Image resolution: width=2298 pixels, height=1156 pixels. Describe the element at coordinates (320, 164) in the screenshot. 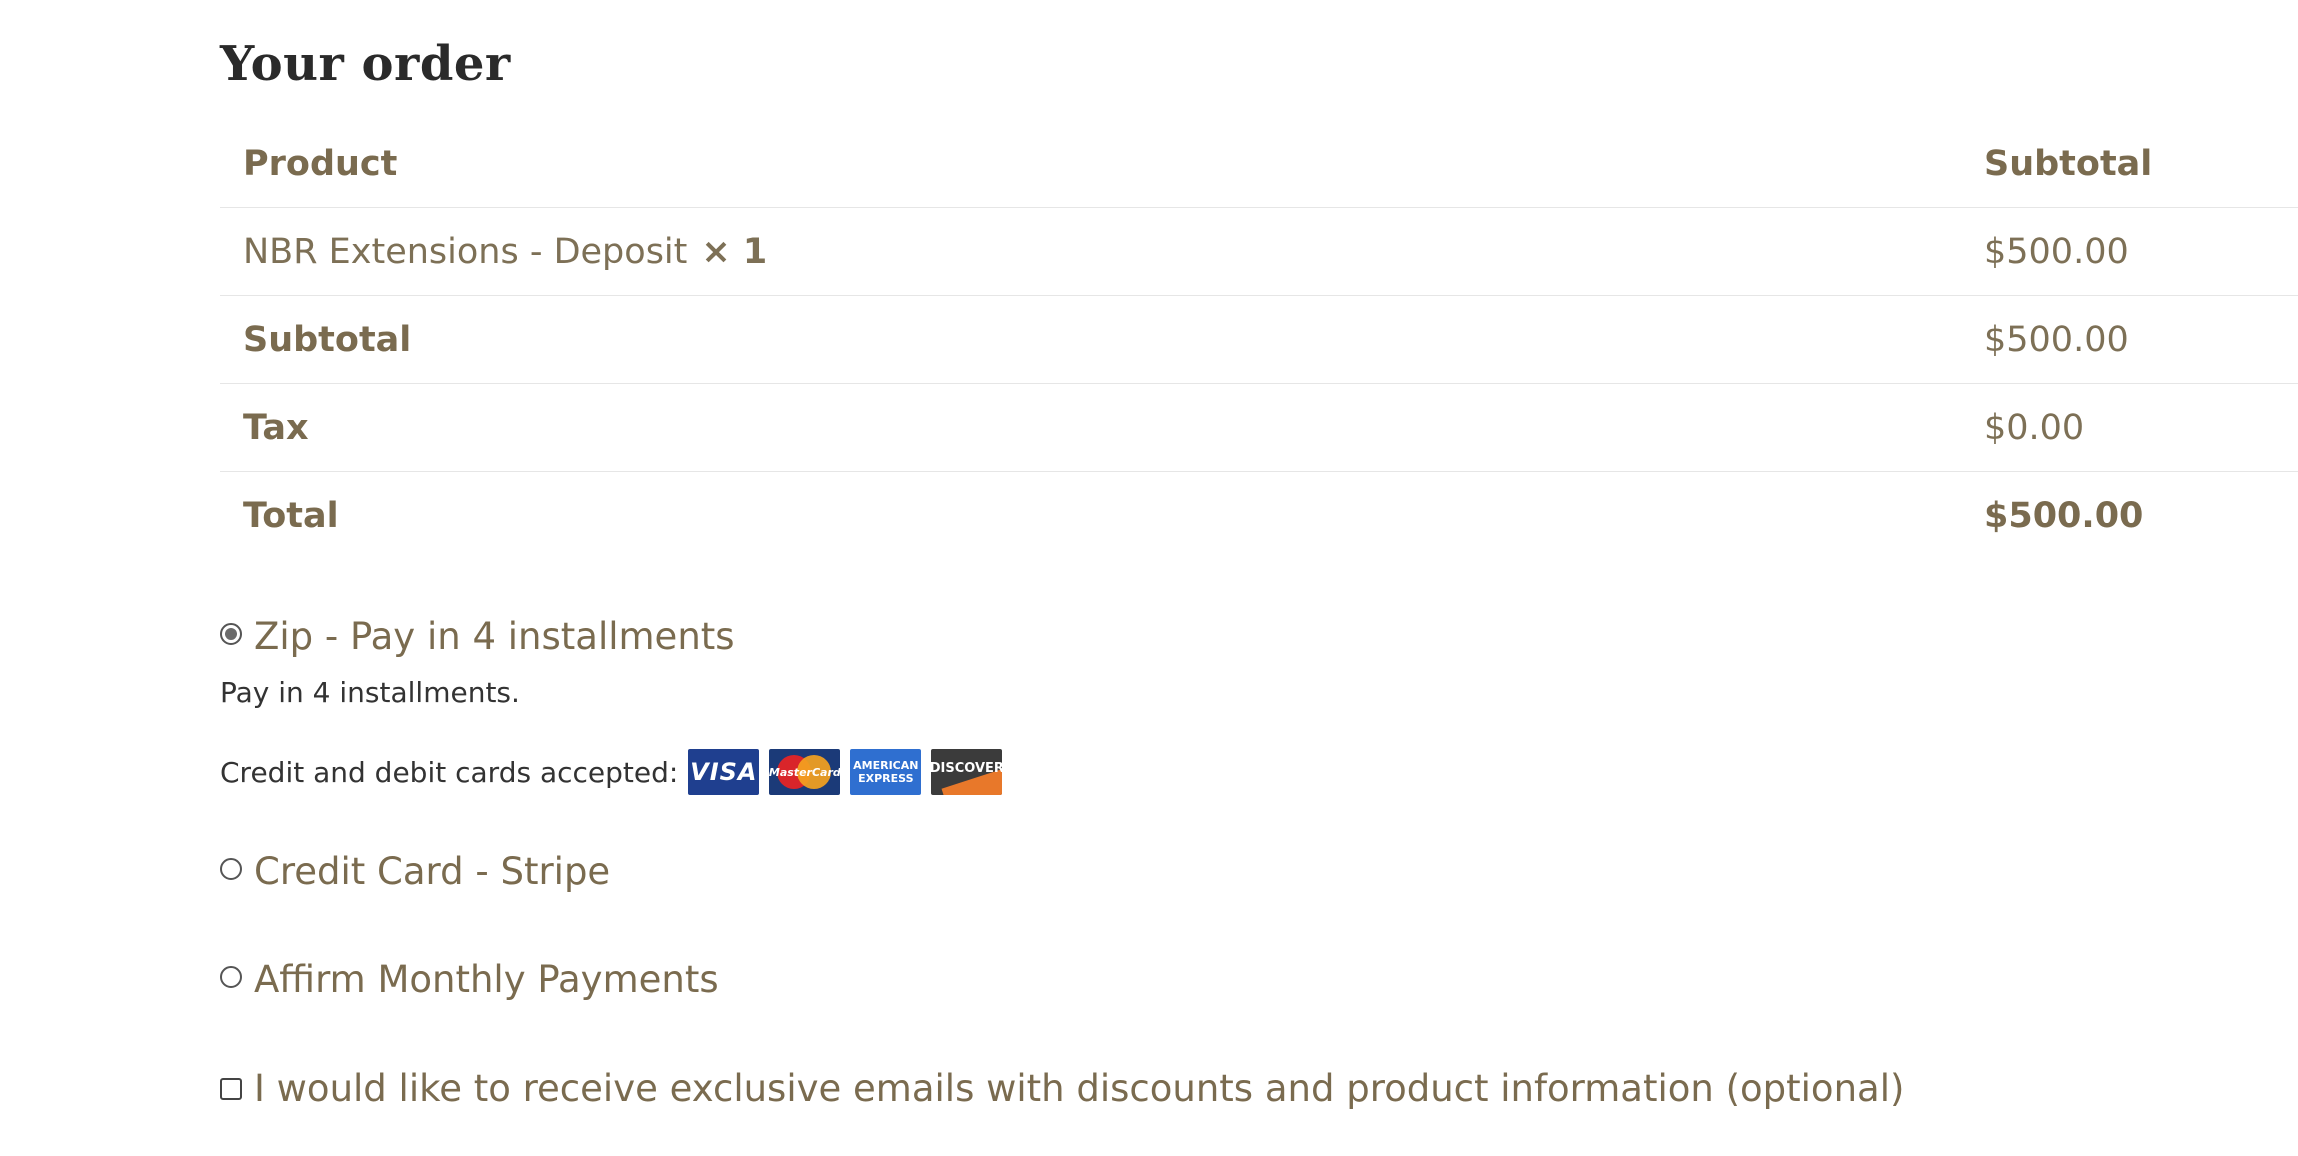

I see `column-header-product: Product` at that location.